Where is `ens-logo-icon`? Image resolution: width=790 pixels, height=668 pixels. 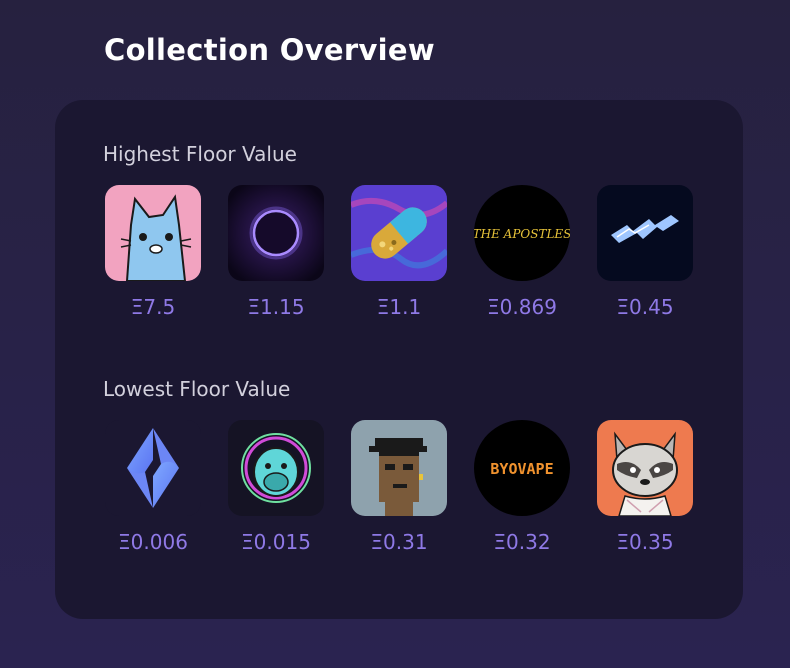
ens-logo-icon is located at coordinates (153, 468).